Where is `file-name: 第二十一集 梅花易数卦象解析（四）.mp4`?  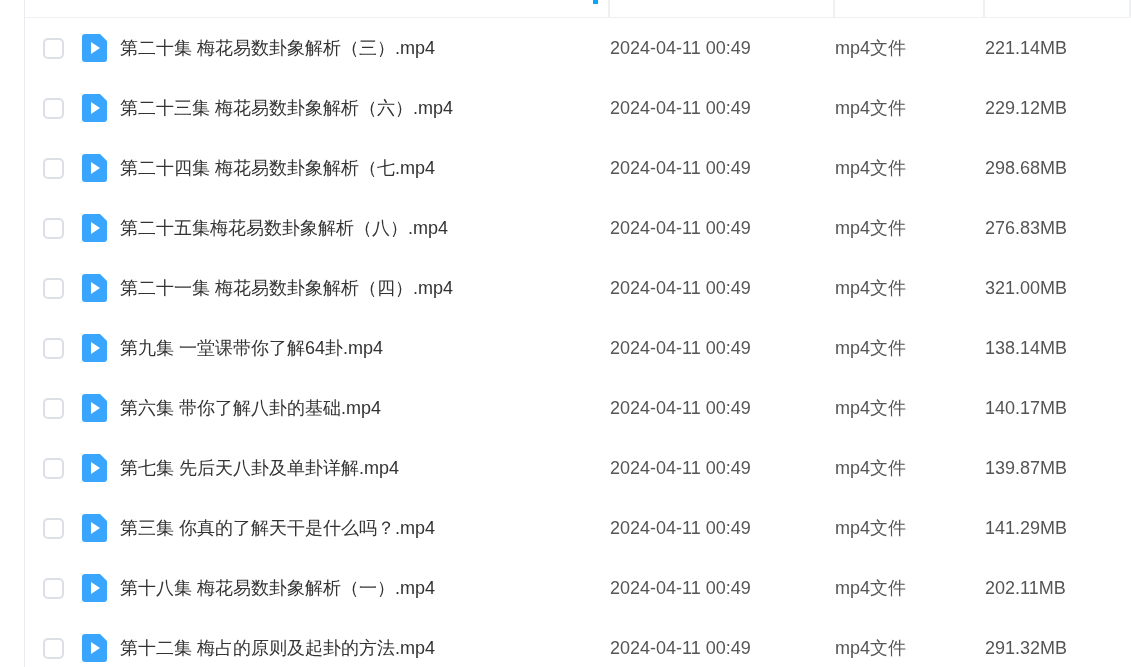
file-name: 第二十一集 梅花易数卦象解析（四）.mp4 is located at coordinates (287, 288).